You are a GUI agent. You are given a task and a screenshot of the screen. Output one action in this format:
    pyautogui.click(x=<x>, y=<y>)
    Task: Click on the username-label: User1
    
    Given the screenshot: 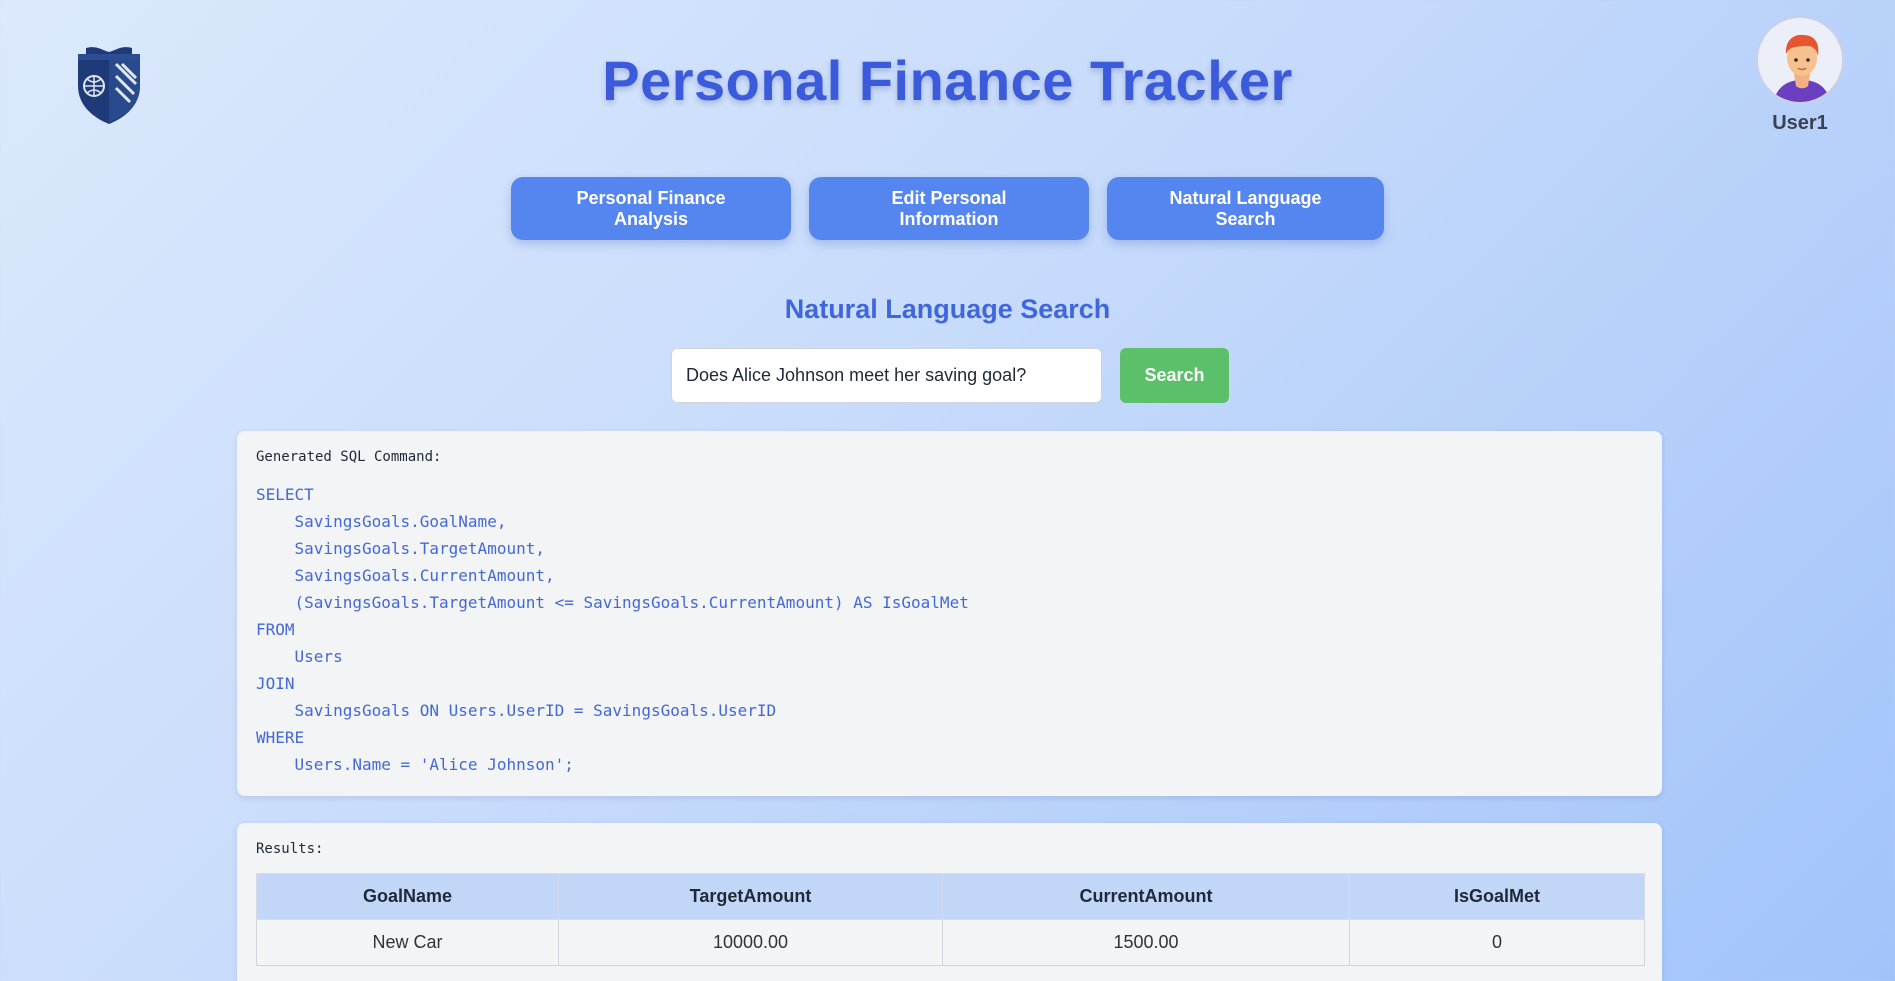 What is the action you would take?
    pyautogui.click(x=1800, y=123)
    